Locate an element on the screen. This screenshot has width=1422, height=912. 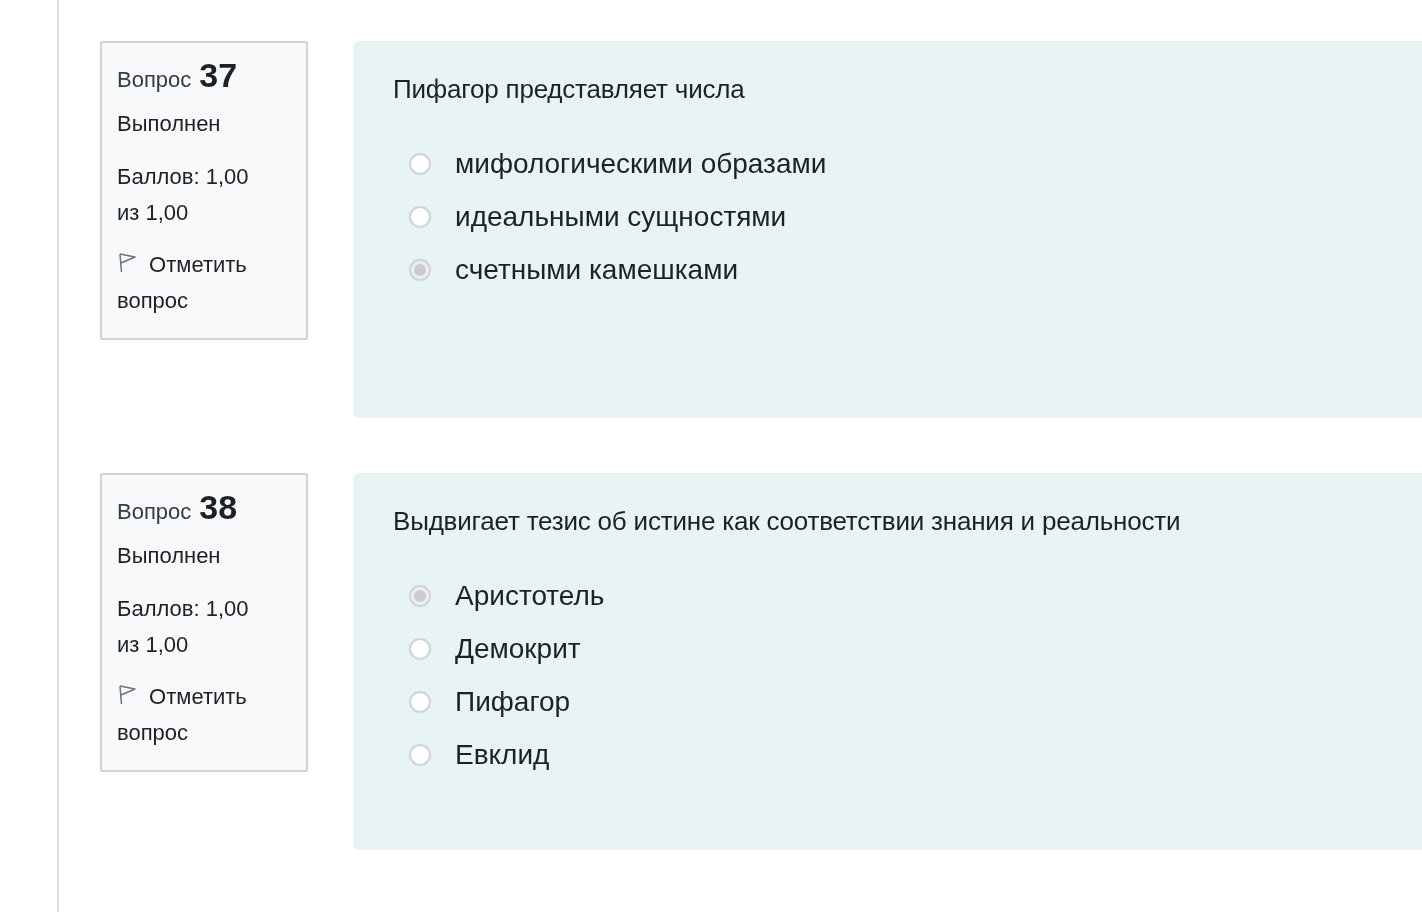
question-number: 38 is located at coordinates (218, 507).